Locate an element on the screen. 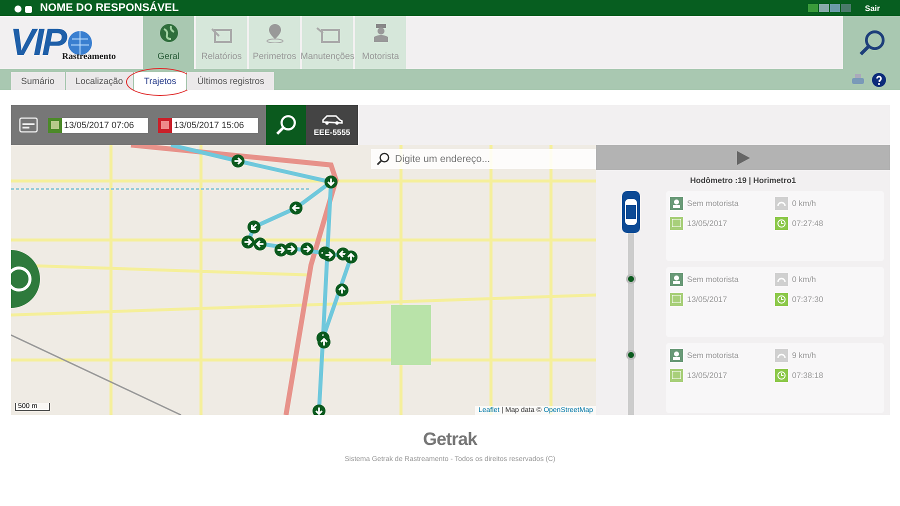  nav-tab: Geral is located at coordinates (168, 42).